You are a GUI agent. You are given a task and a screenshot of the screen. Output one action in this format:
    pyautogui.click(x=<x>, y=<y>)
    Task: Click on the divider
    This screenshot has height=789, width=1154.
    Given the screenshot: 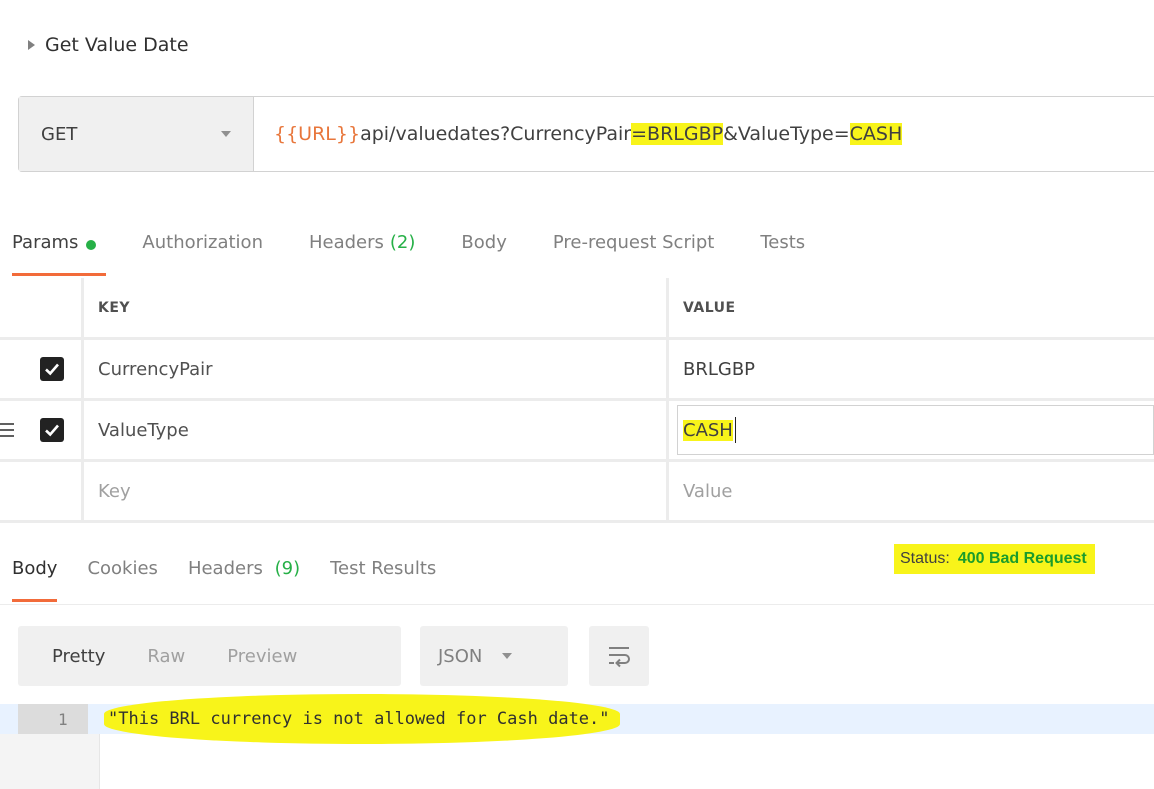 What is the action you would take?
    pyautogui.click(x=577, y=604)
    